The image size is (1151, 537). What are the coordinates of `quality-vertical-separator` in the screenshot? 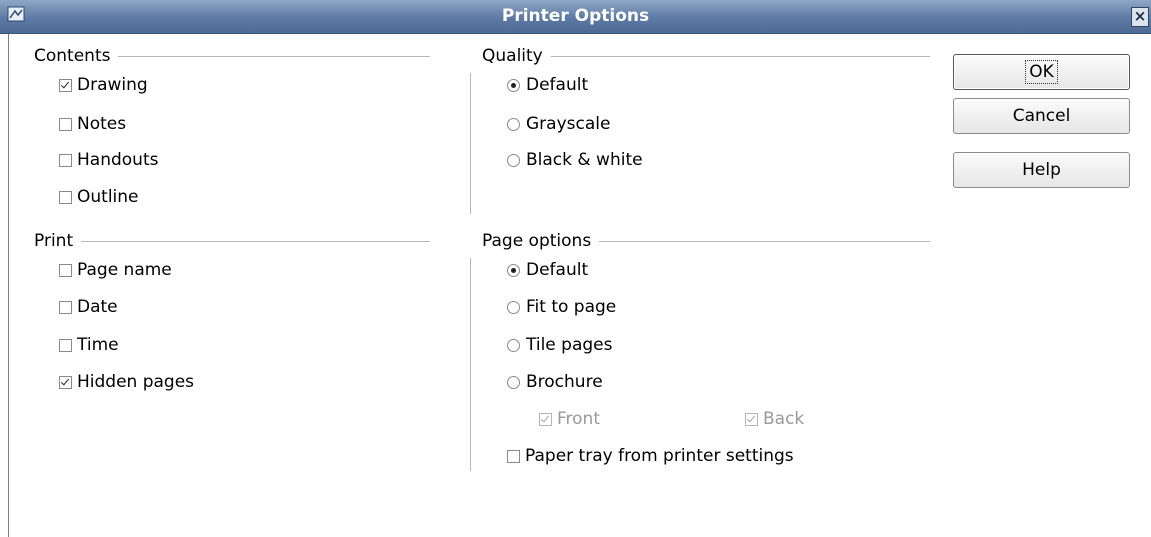 It's located at (470, 143).